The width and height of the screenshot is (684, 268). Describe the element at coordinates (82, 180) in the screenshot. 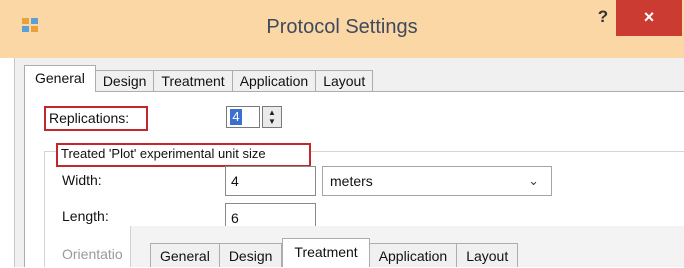

I see `width-label: Width:` at that location.